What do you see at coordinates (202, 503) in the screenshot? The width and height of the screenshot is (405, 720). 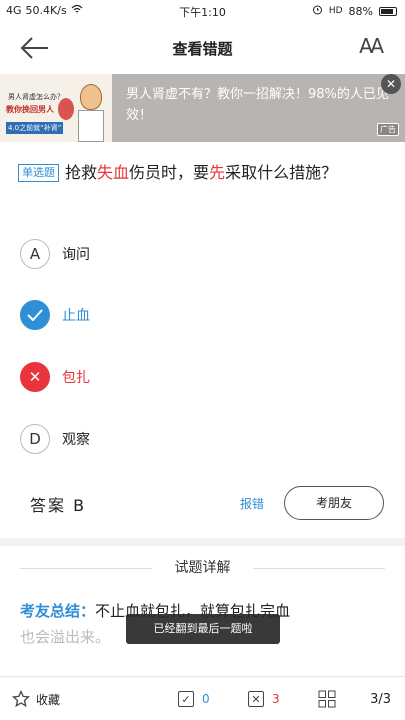 I see `answer-row: 答案 B 报错 考朋友` at bounding box center [202, 503].